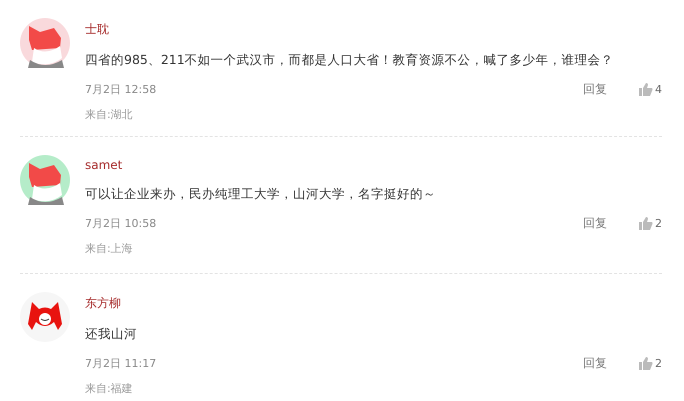 The image size is (684, 401). I want to click on comment-text: 四省的985、211不如一个武汉市，而都是人口大省！教育资源不公，喊了多少年，谁理会？, so click(350, 60).